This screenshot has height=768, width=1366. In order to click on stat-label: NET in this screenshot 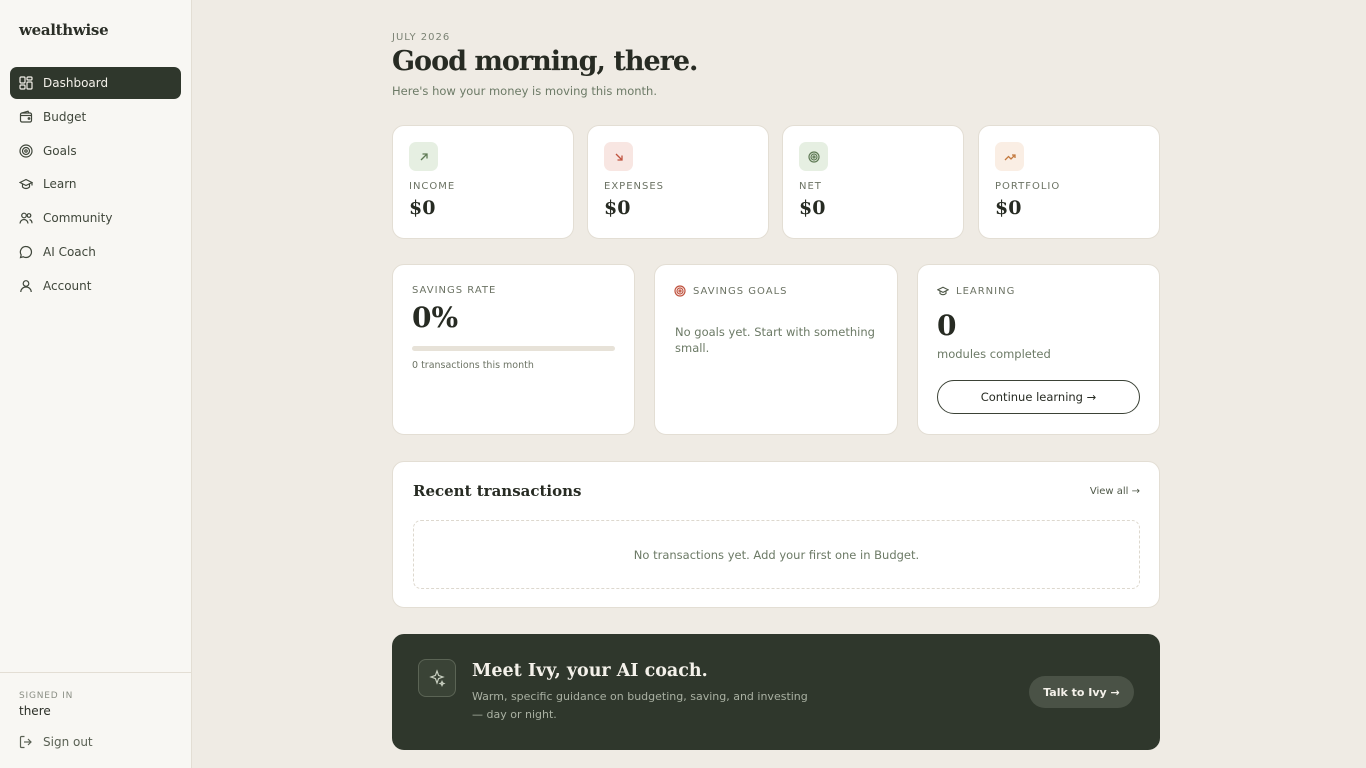, I will do `click(810, 186)`.